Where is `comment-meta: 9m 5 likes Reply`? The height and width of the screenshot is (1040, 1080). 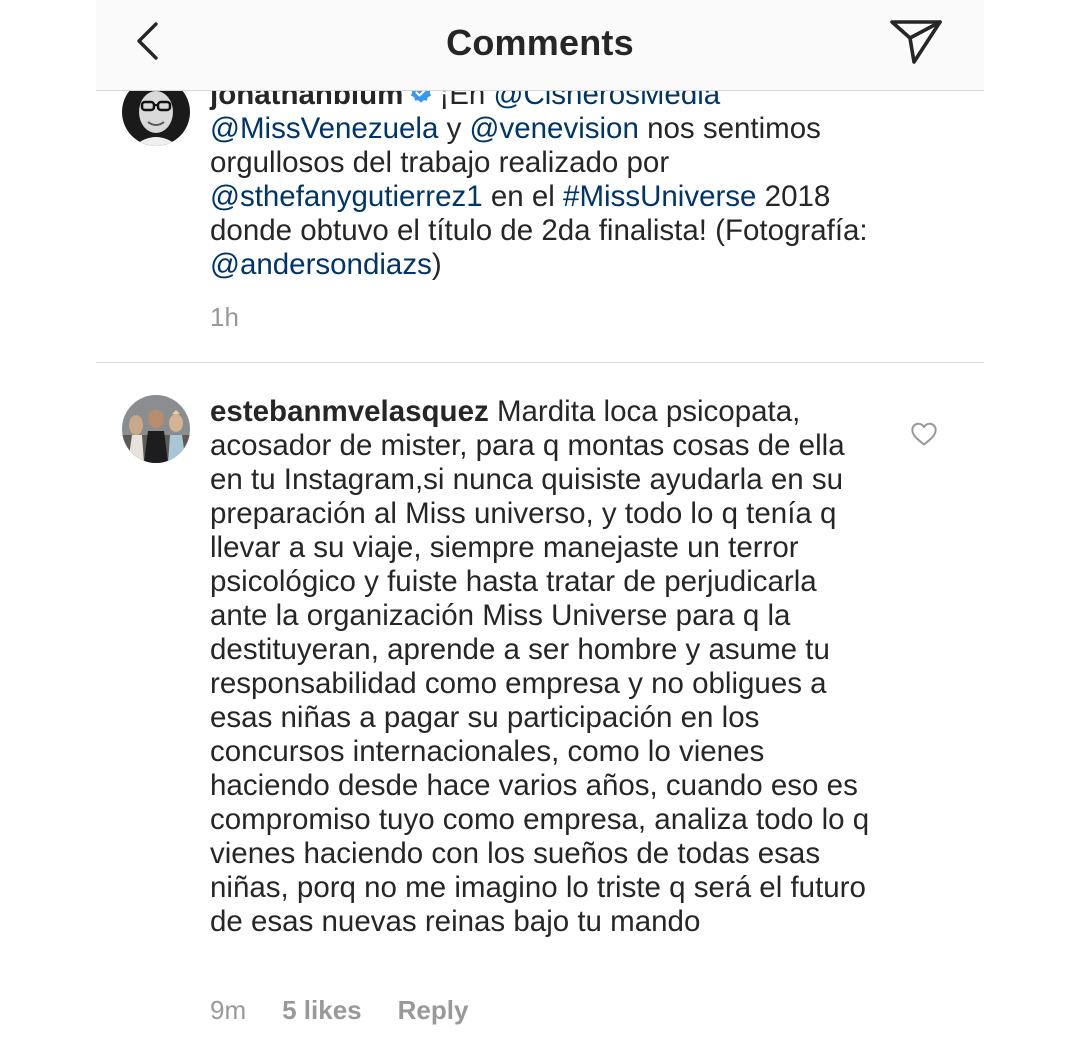 comment-meta: 9m 5 likes Reply is located at coordinates (357, 1010).